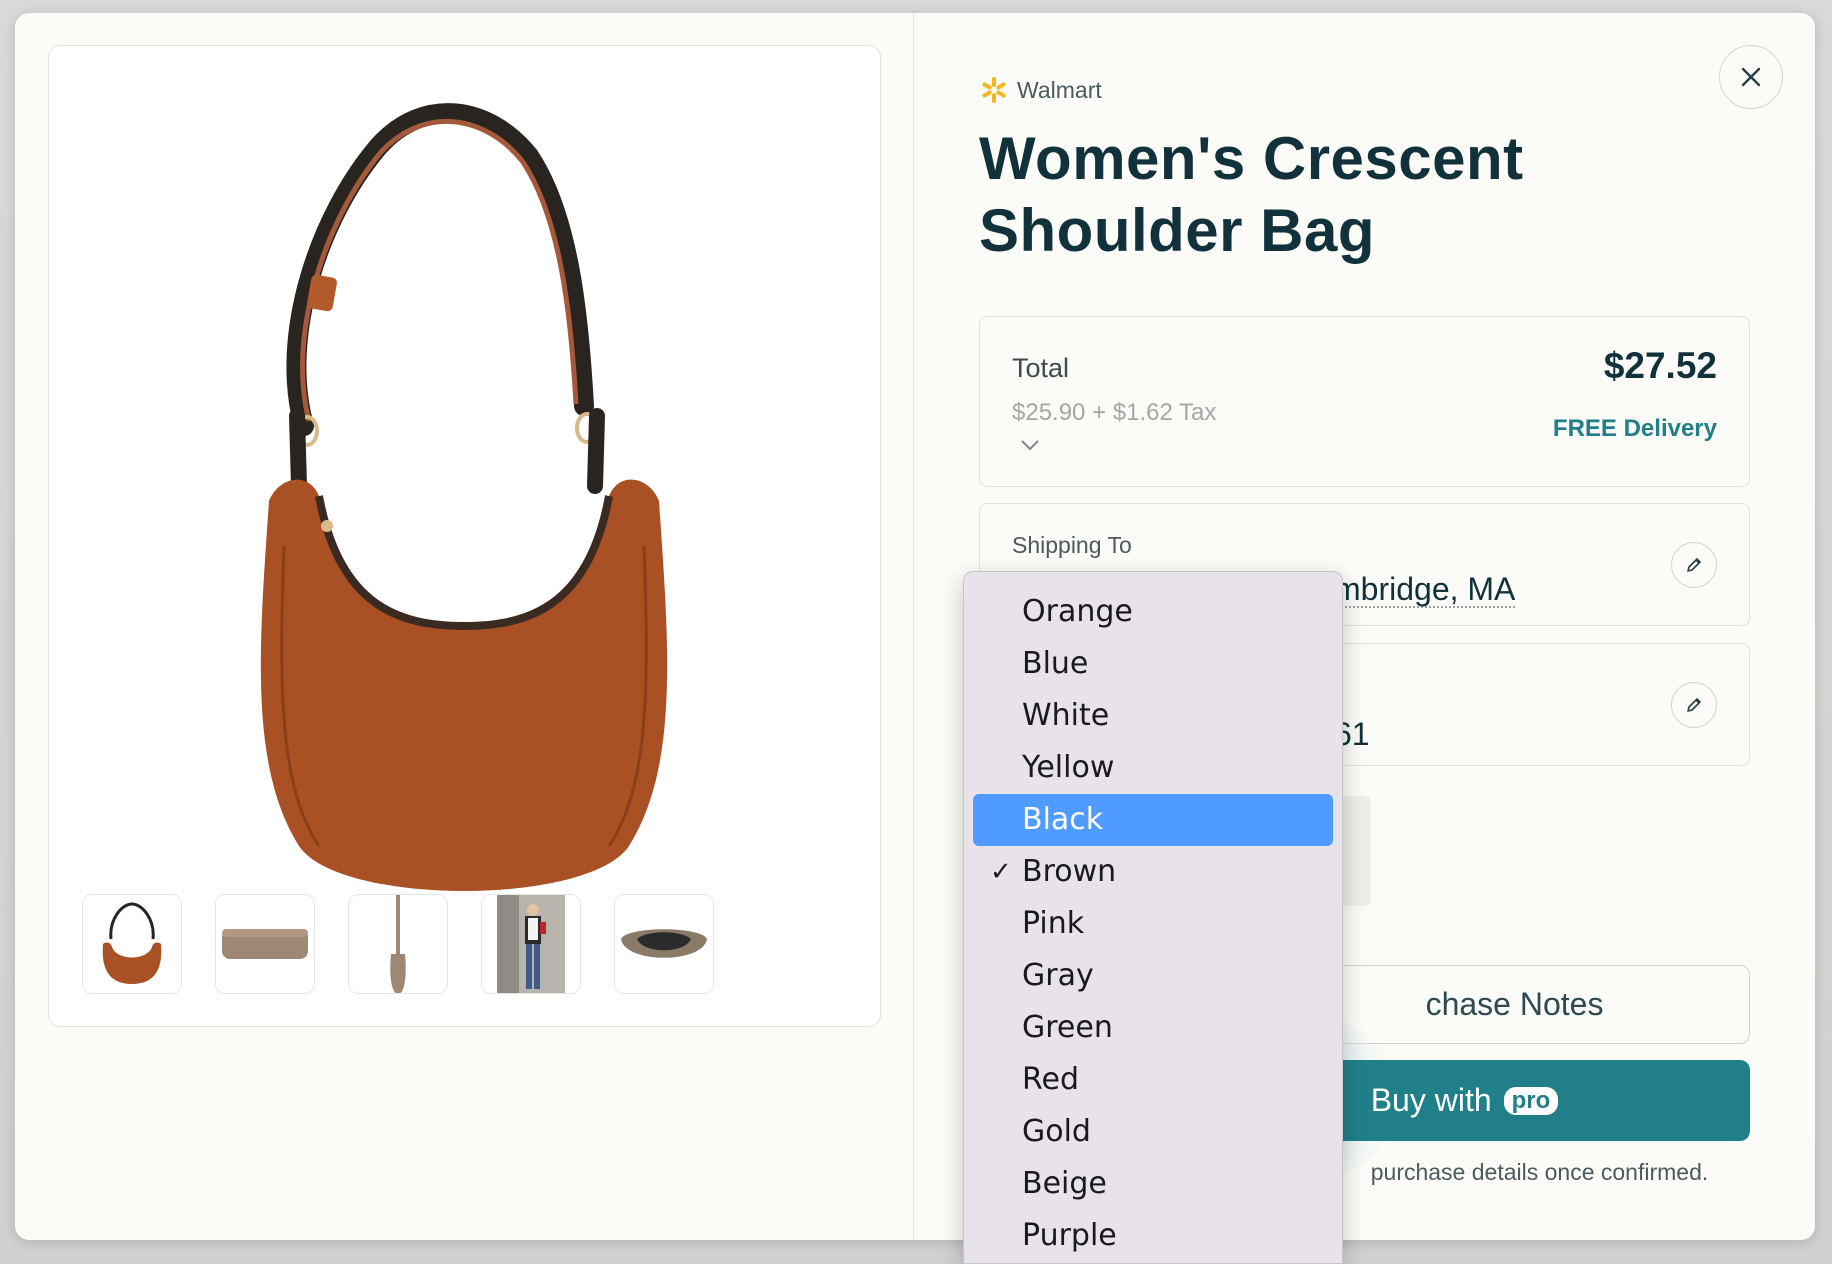 This screenshot has width=1832, height=1264. What do you see at coordinates (1055, 663) in the screenshot?
I see `option-label: Blue` at bounding box center [1055, 663].